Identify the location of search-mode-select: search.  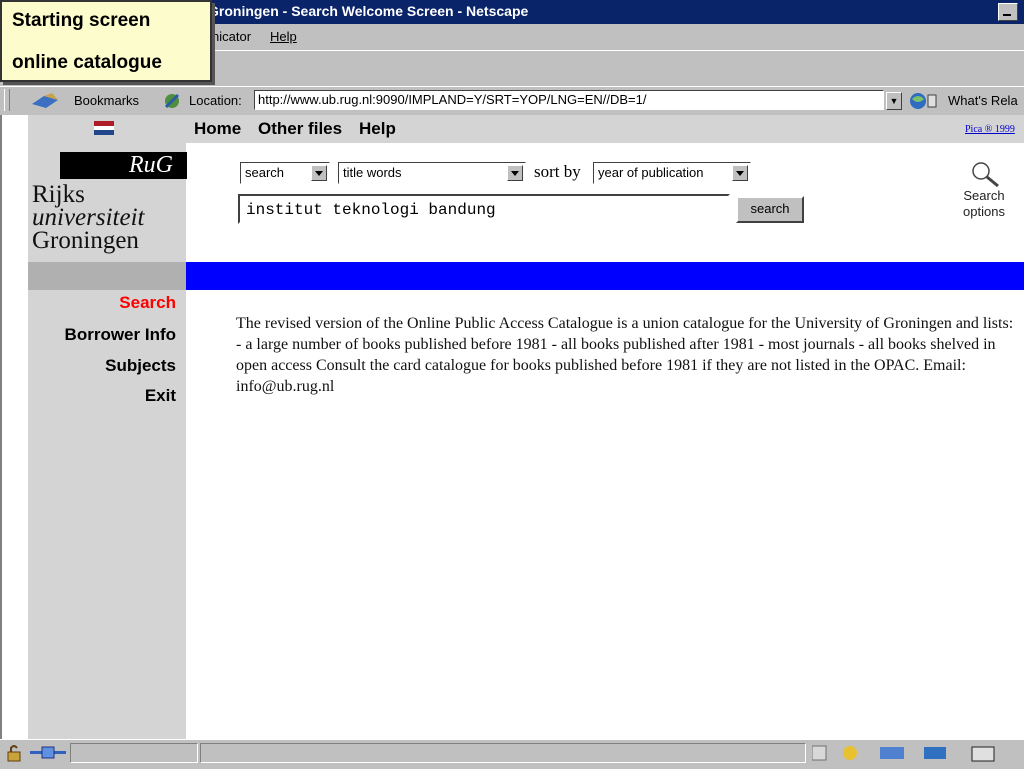
(285, 173).